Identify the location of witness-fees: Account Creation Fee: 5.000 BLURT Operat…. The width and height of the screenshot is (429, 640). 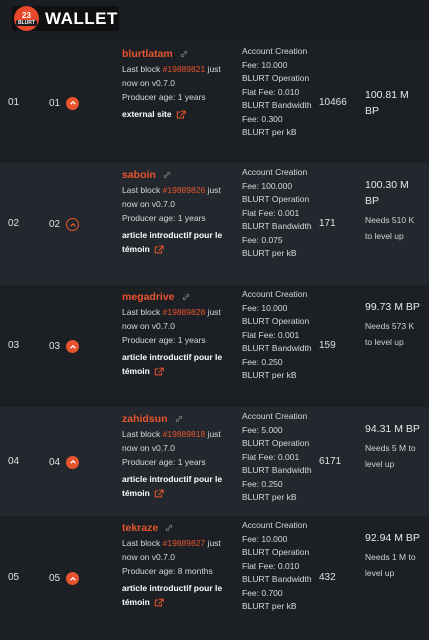
(277, 456).